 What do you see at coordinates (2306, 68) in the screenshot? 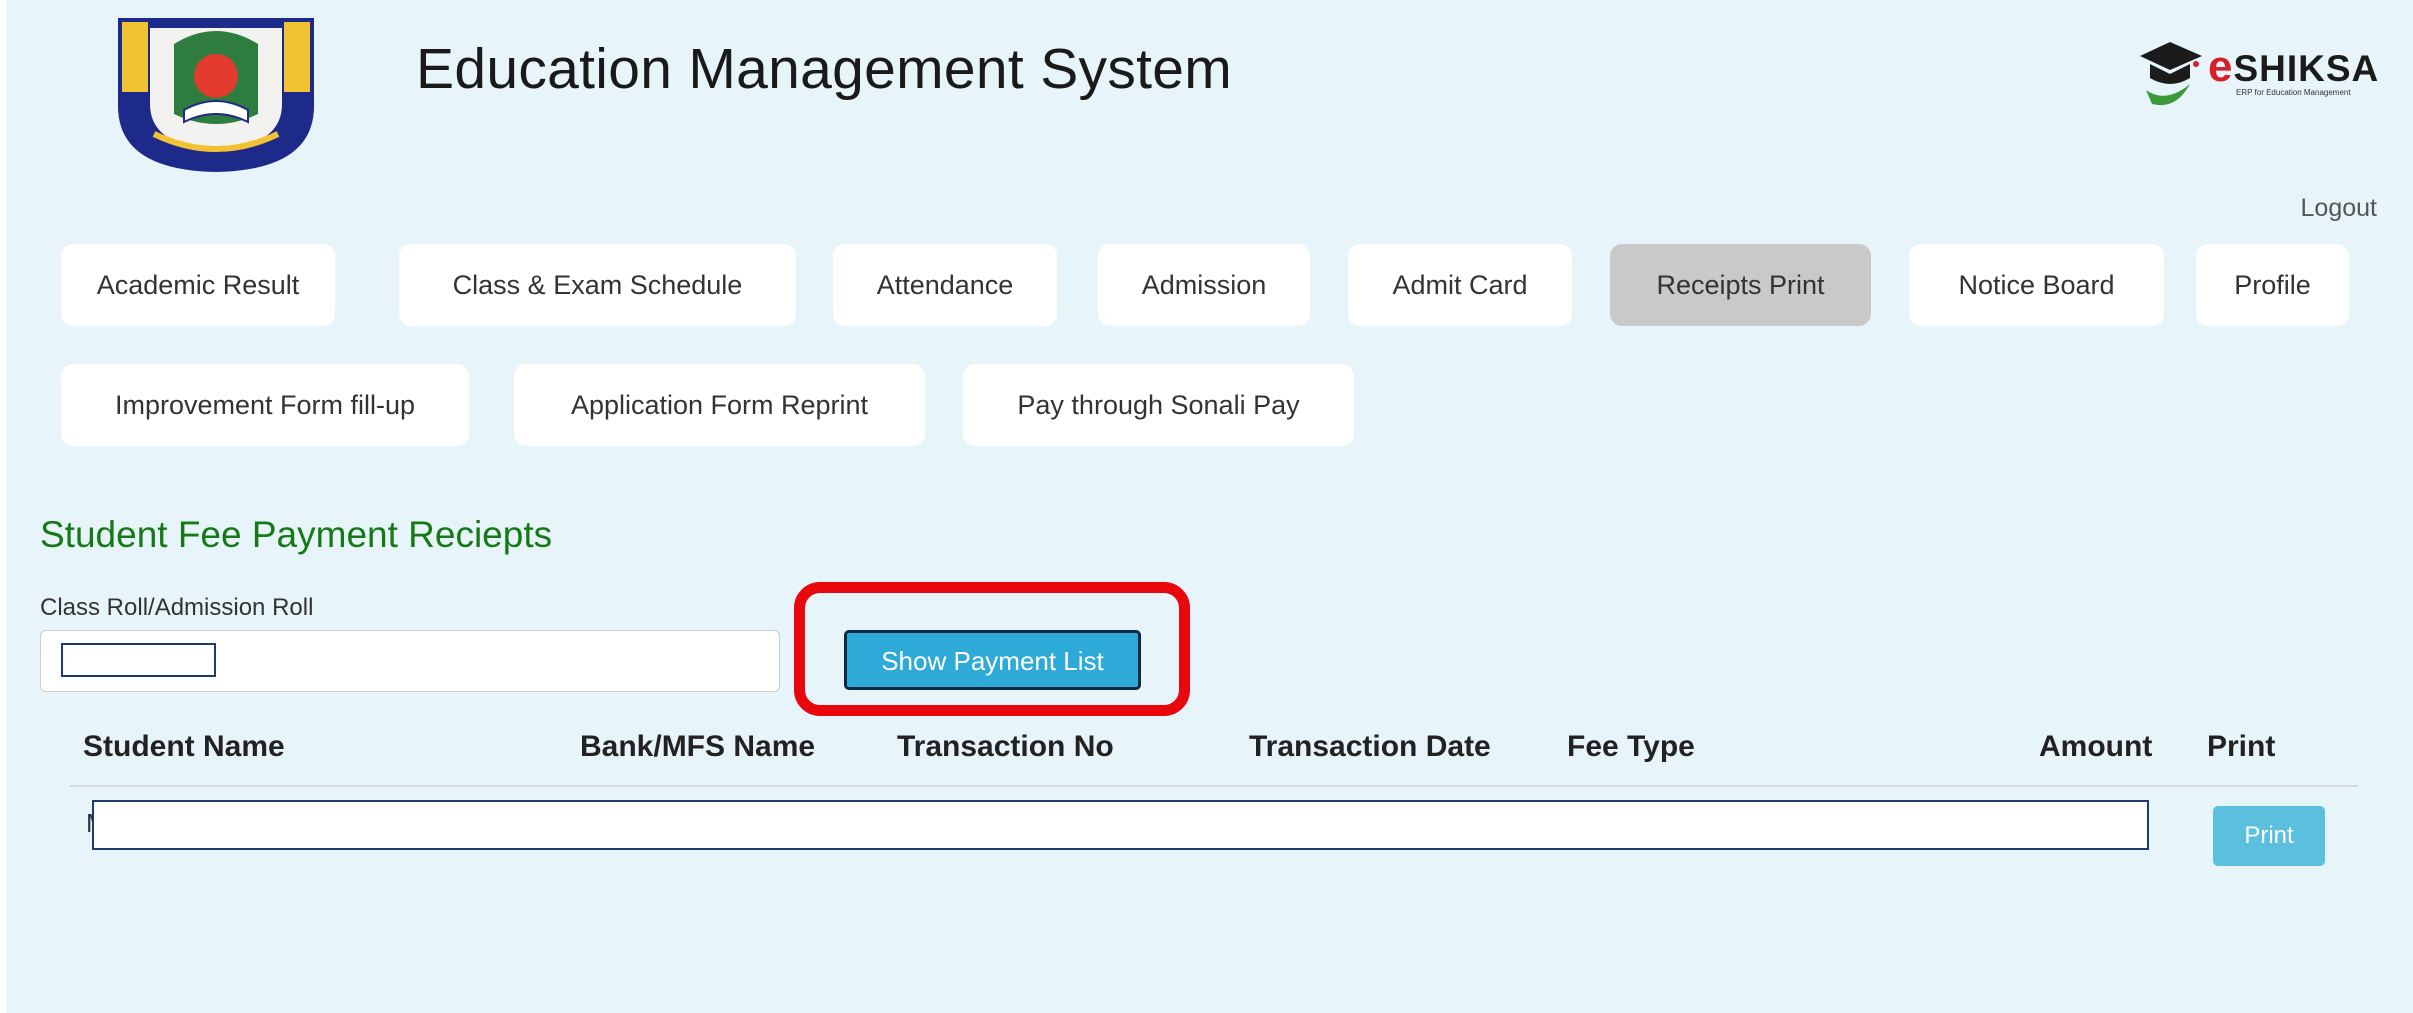
I see `brand-name-rest: SHIKSA` at bounding box center [2306, 68].